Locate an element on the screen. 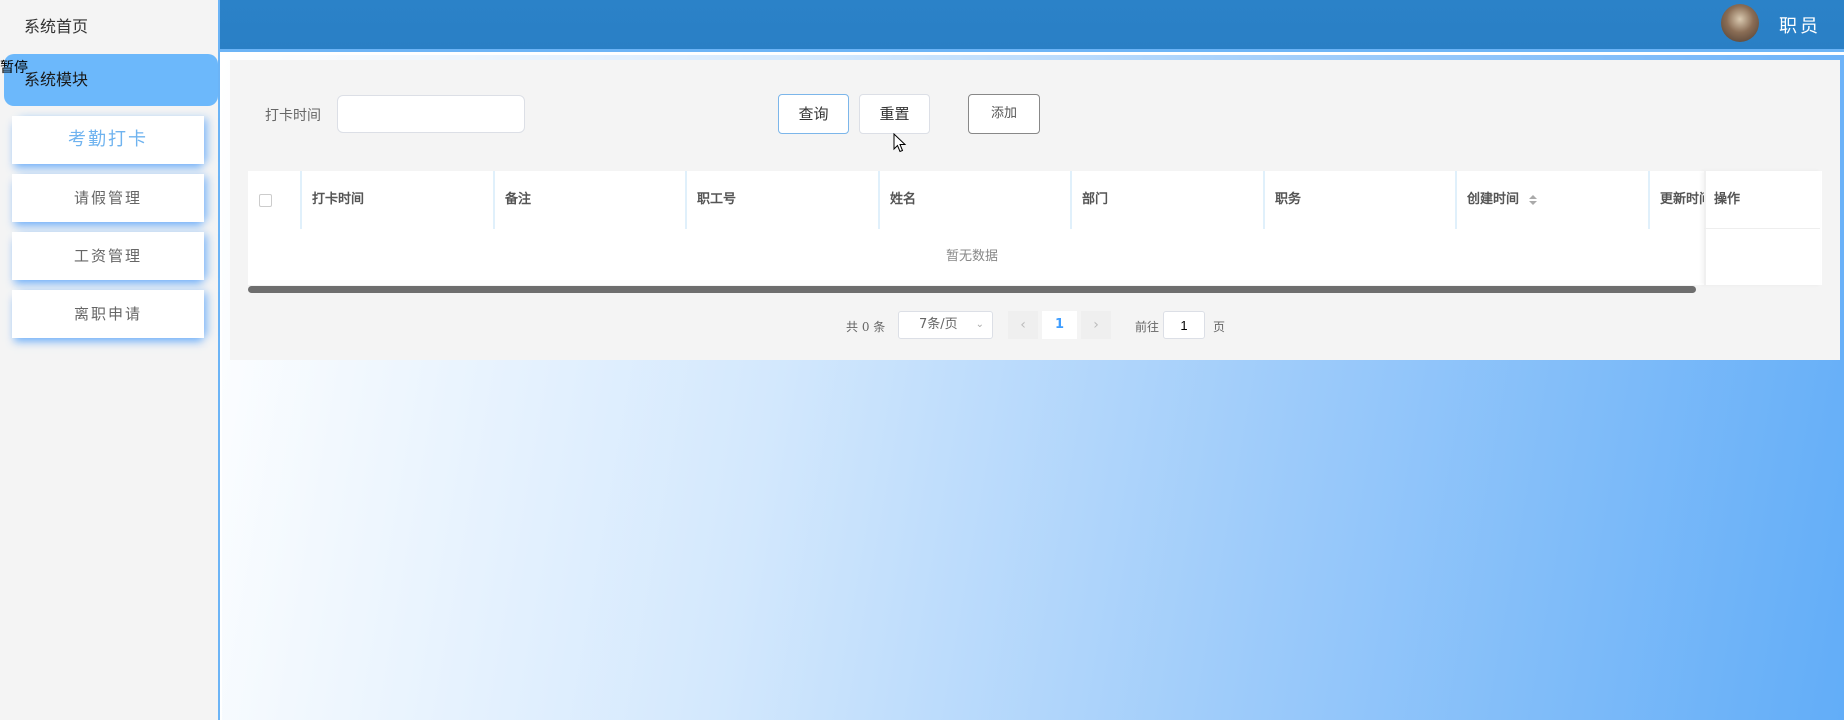  add-button: 添加 is located at coordinates (1004, 114).